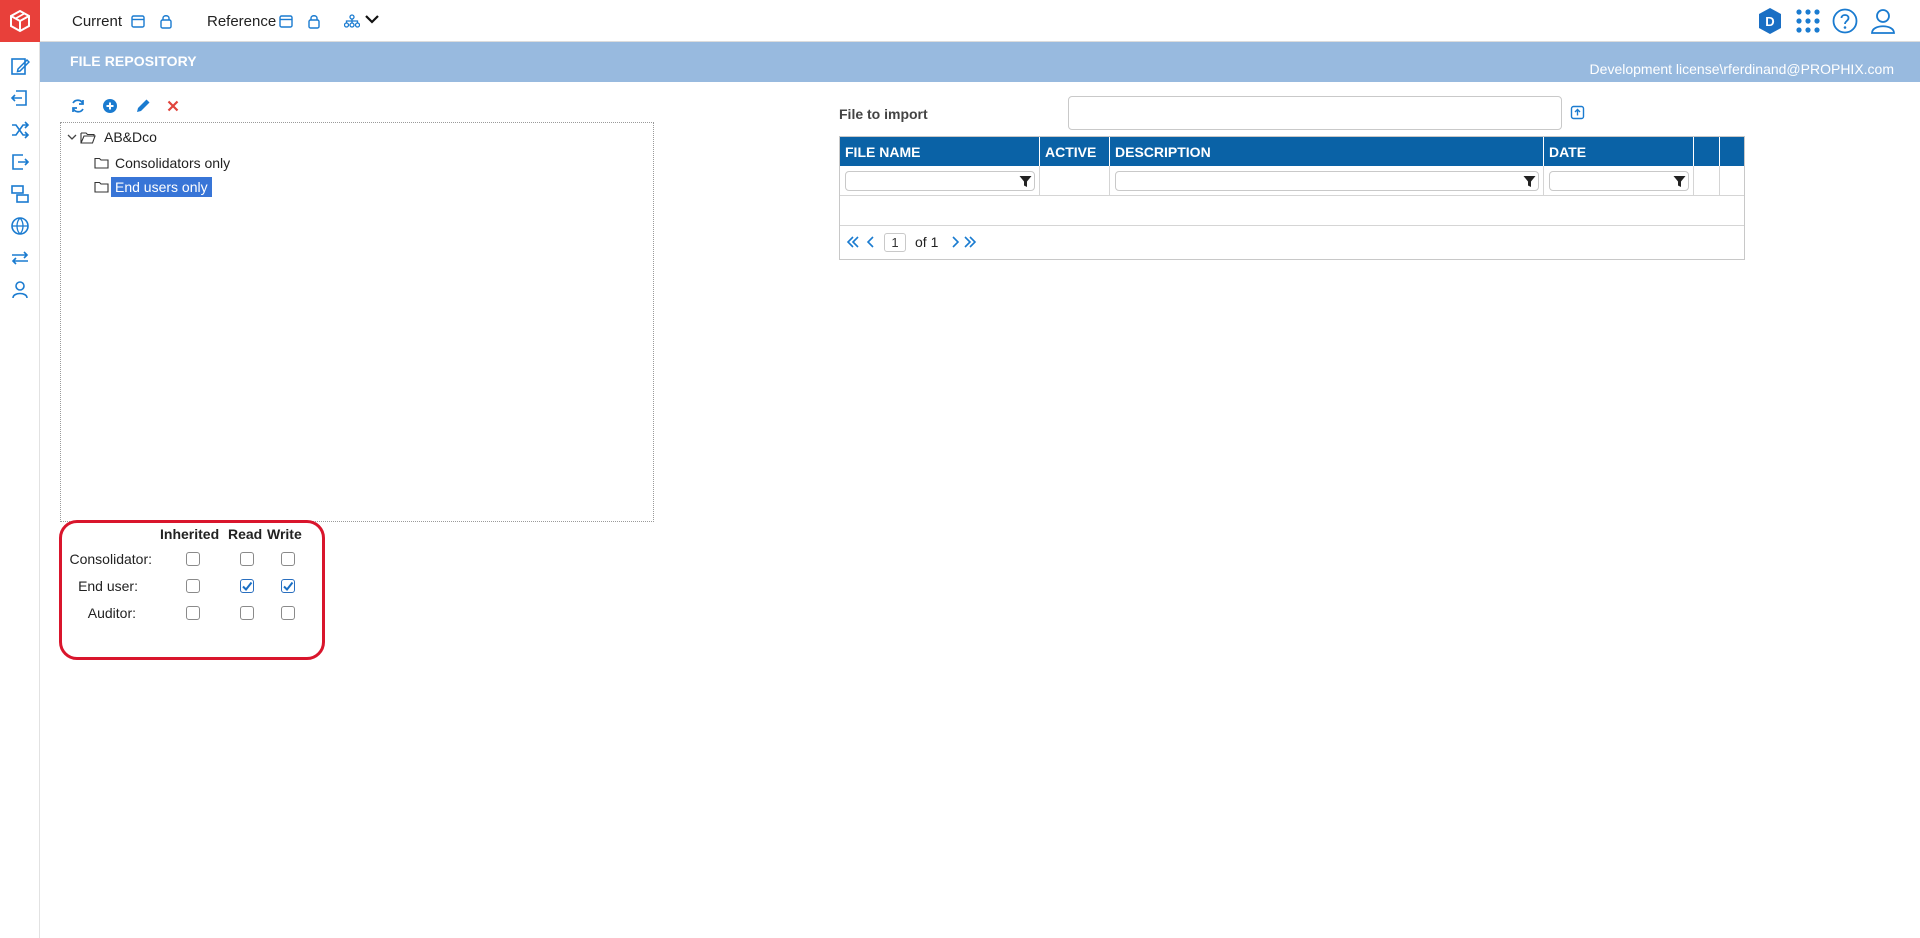 The height and width of the screenshot is (938, 1920). I want to click on users-admin-icon, so click(20, 290).